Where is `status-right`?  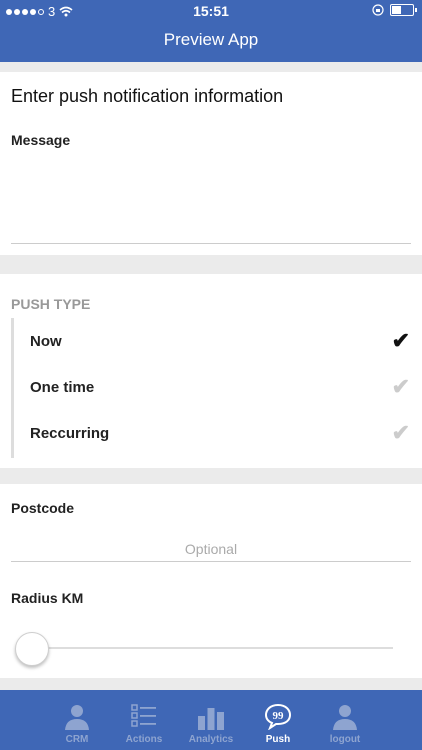
status-right is located at coordinates (394, 10).